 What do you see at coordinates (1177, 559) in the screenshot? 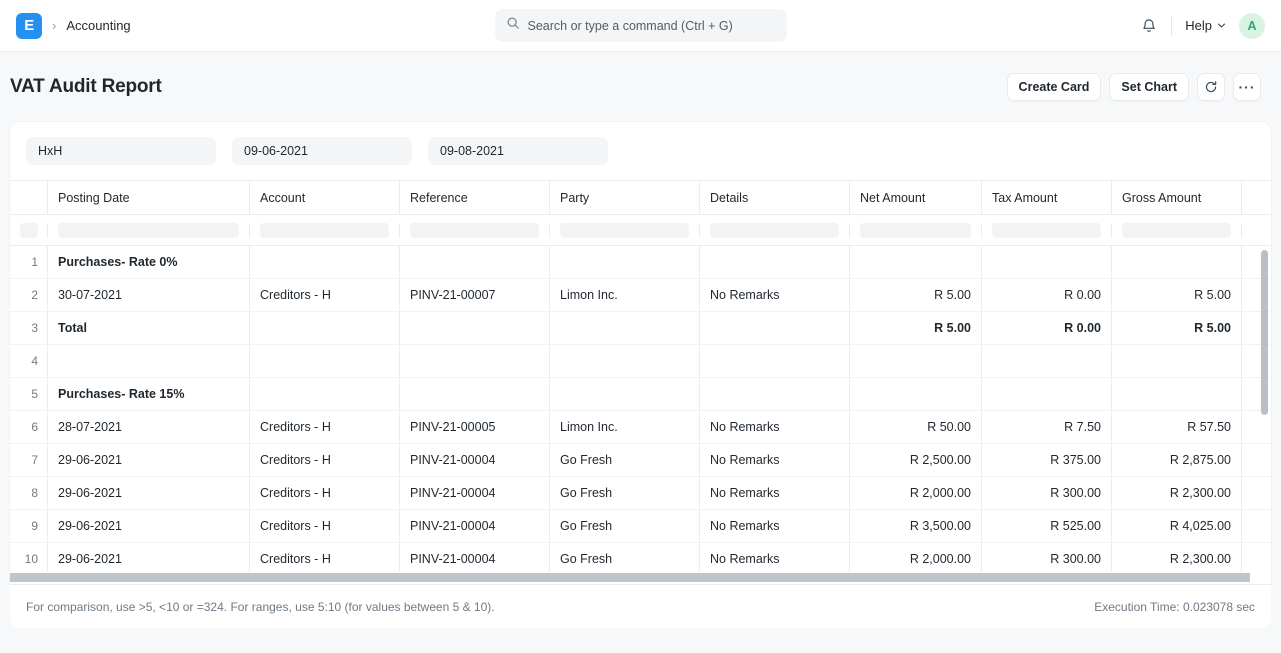
I see `cell-gross-amount: R 2,300.00` at bounding box center [1177, 559].